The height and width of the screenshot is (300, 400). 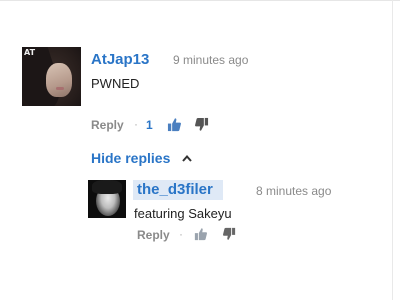 What do you see at coordinates (115, 83) in the screenshot?
I see `comment-text: PWNED` at bounding box center [115, 83].